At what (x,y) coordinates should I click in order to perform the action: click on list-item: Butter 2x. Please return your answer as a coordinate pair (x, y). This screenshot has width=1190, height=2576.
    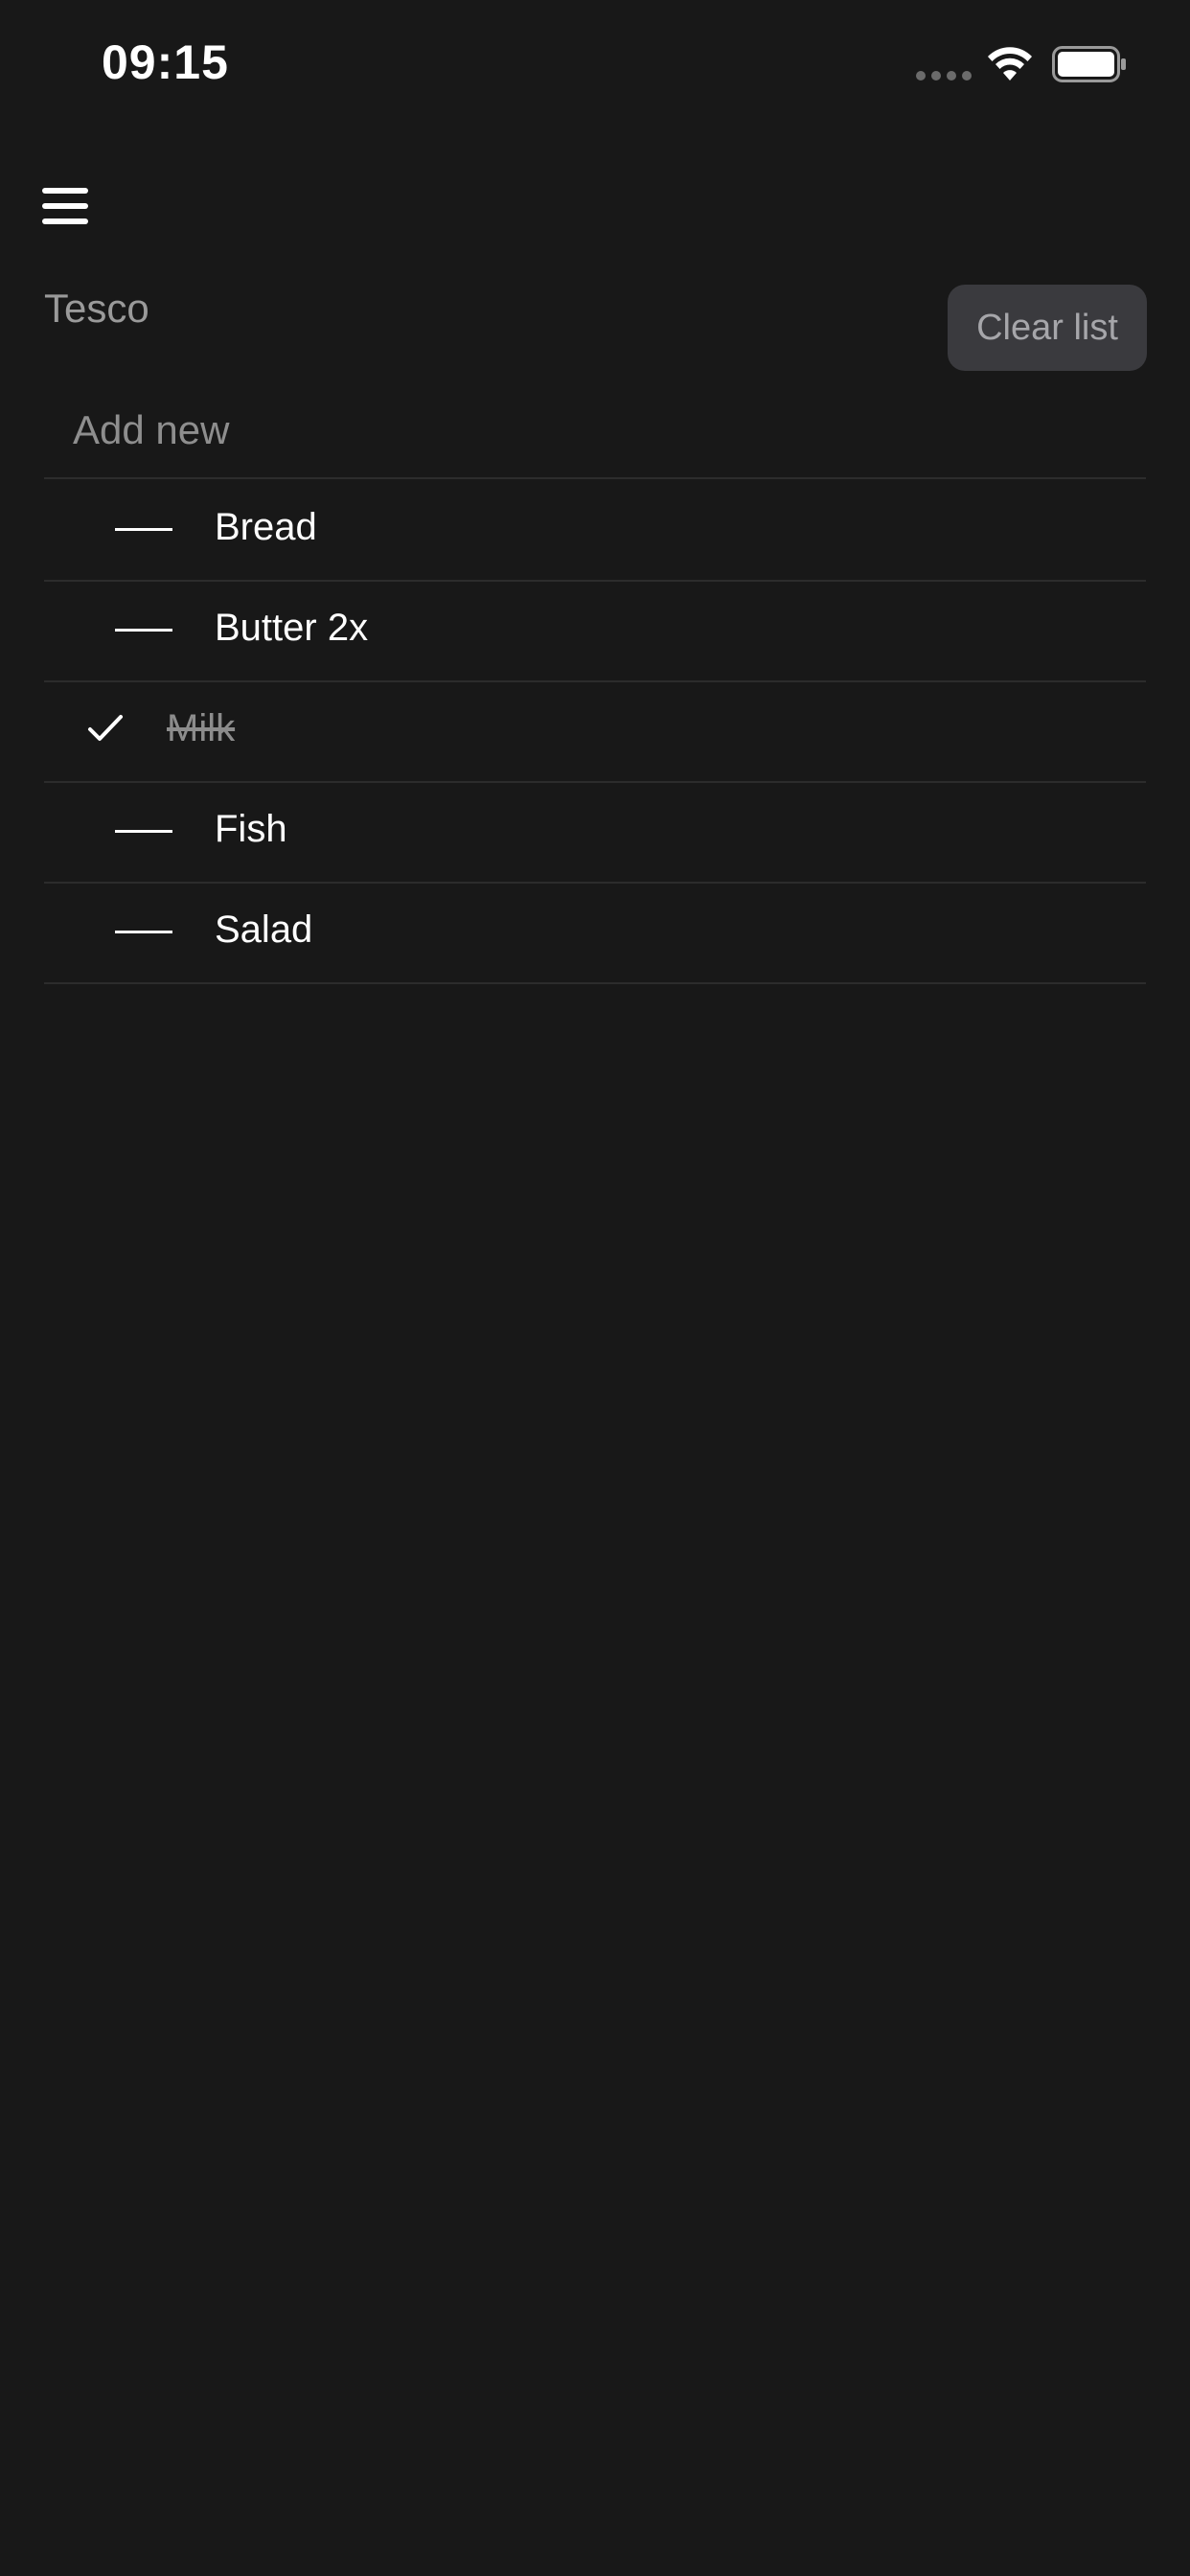
    Looking at the image, I should click on (595, 632).